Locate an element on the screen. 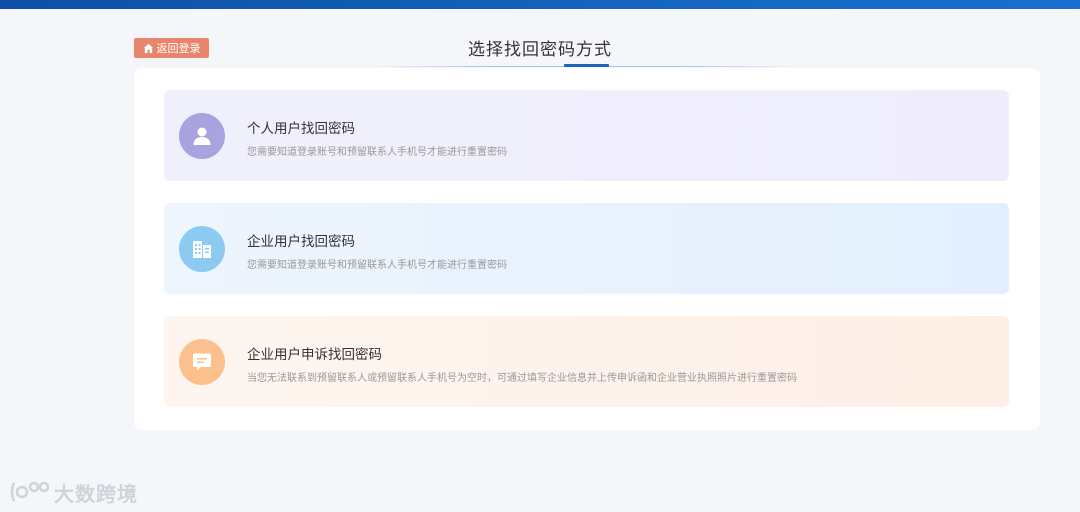 The width and height of the screenshot is (1080, 512). building-icon is located at coordinates (202, 249).